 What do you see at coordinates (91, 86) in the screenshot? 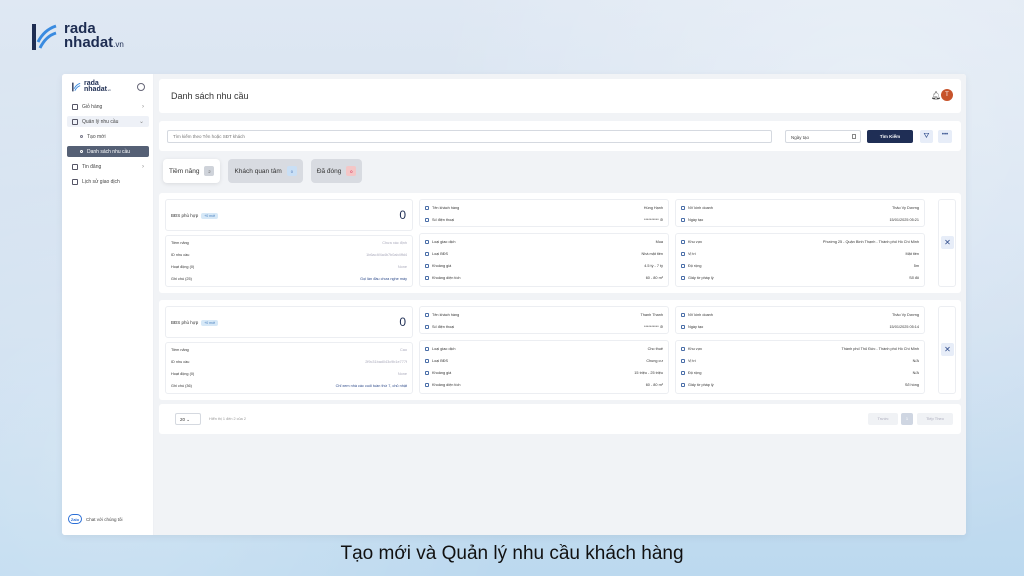
I see `sidebar-logo: rada nhadat.vn` at bounding box center [91, 86].